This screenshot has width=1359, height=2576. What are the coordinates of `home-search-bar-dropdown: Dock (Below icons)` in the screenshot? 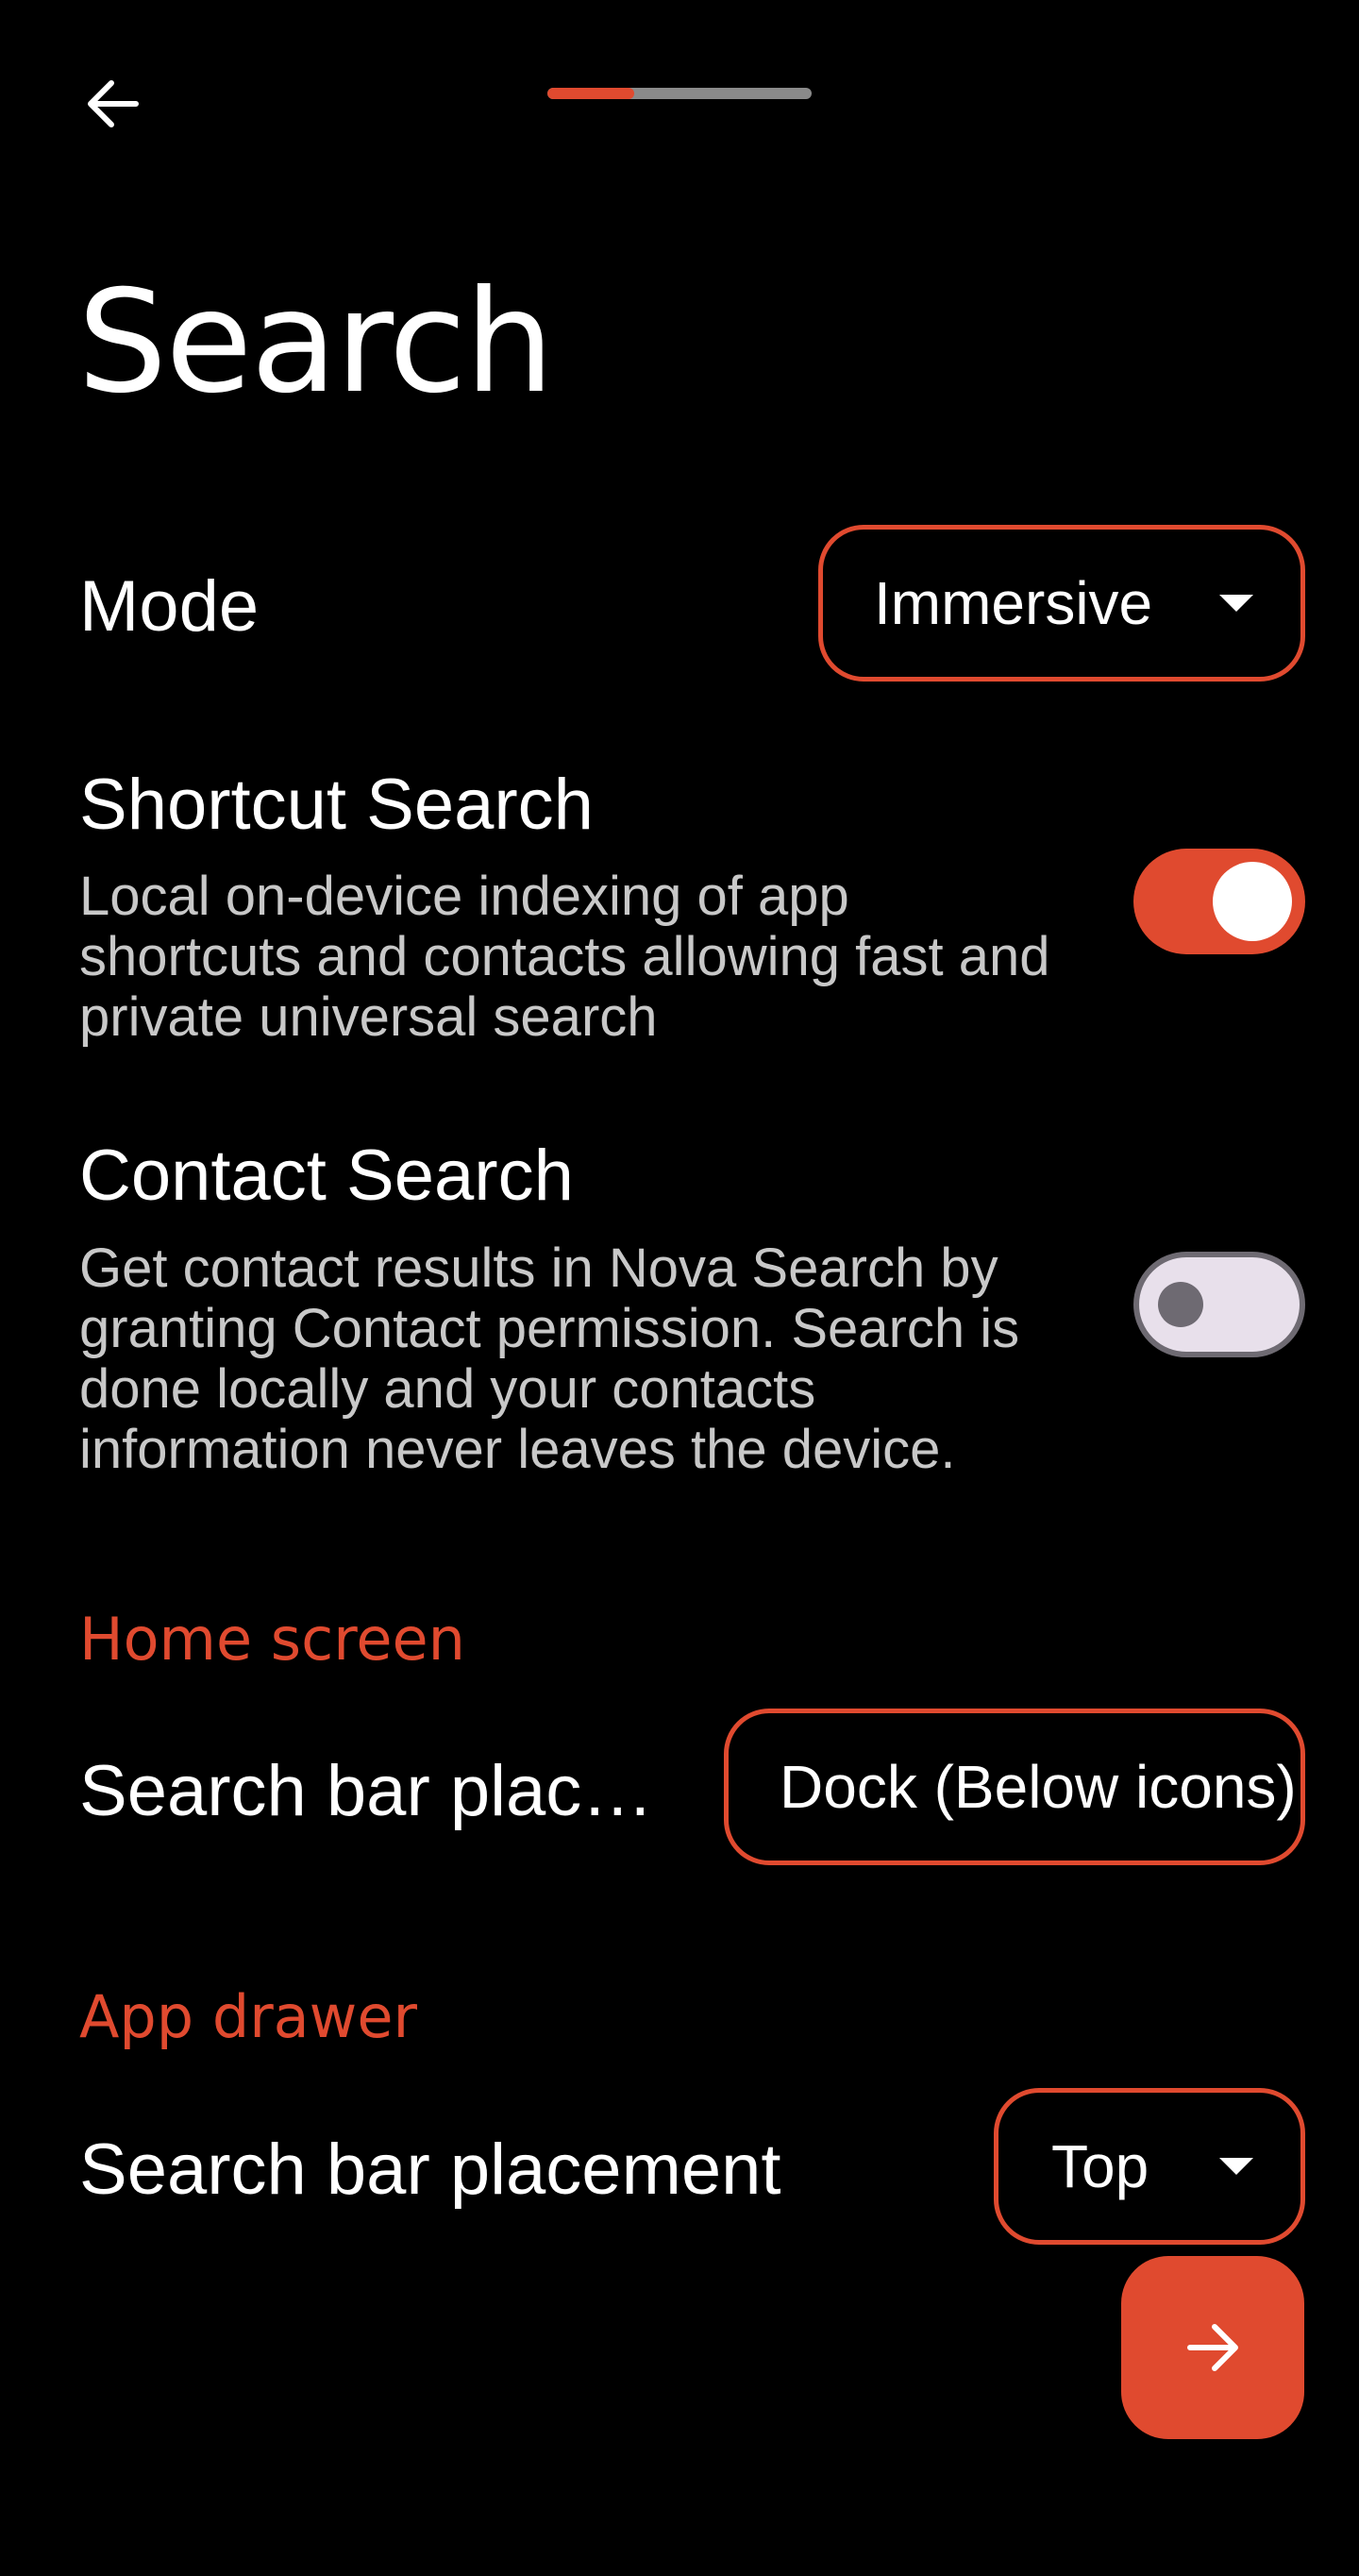 It's located at (1015, 1787).